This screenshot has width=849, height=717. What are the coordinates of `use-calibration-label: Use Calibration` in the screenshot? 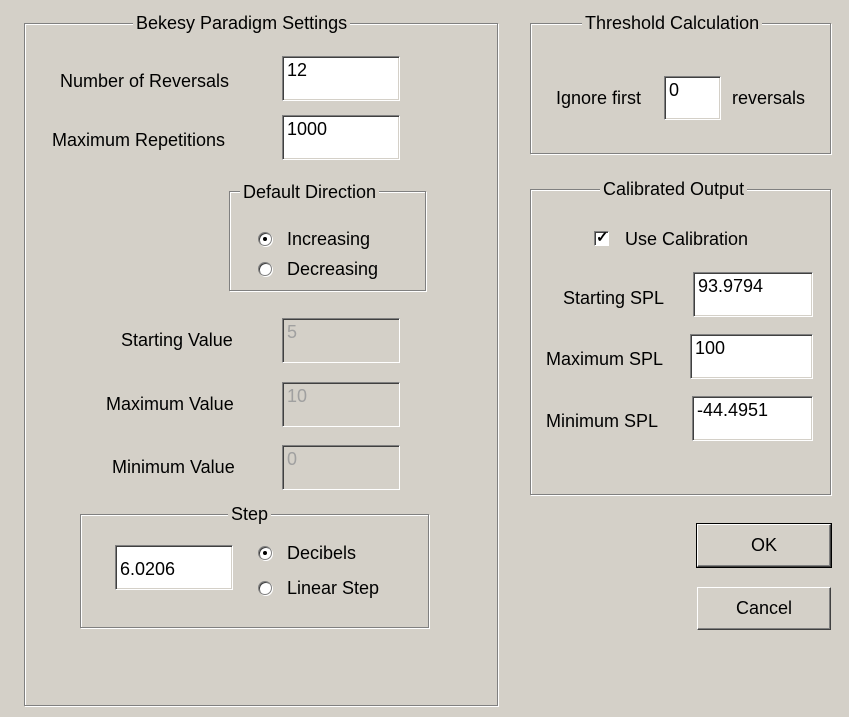 It's located at (686, 239).